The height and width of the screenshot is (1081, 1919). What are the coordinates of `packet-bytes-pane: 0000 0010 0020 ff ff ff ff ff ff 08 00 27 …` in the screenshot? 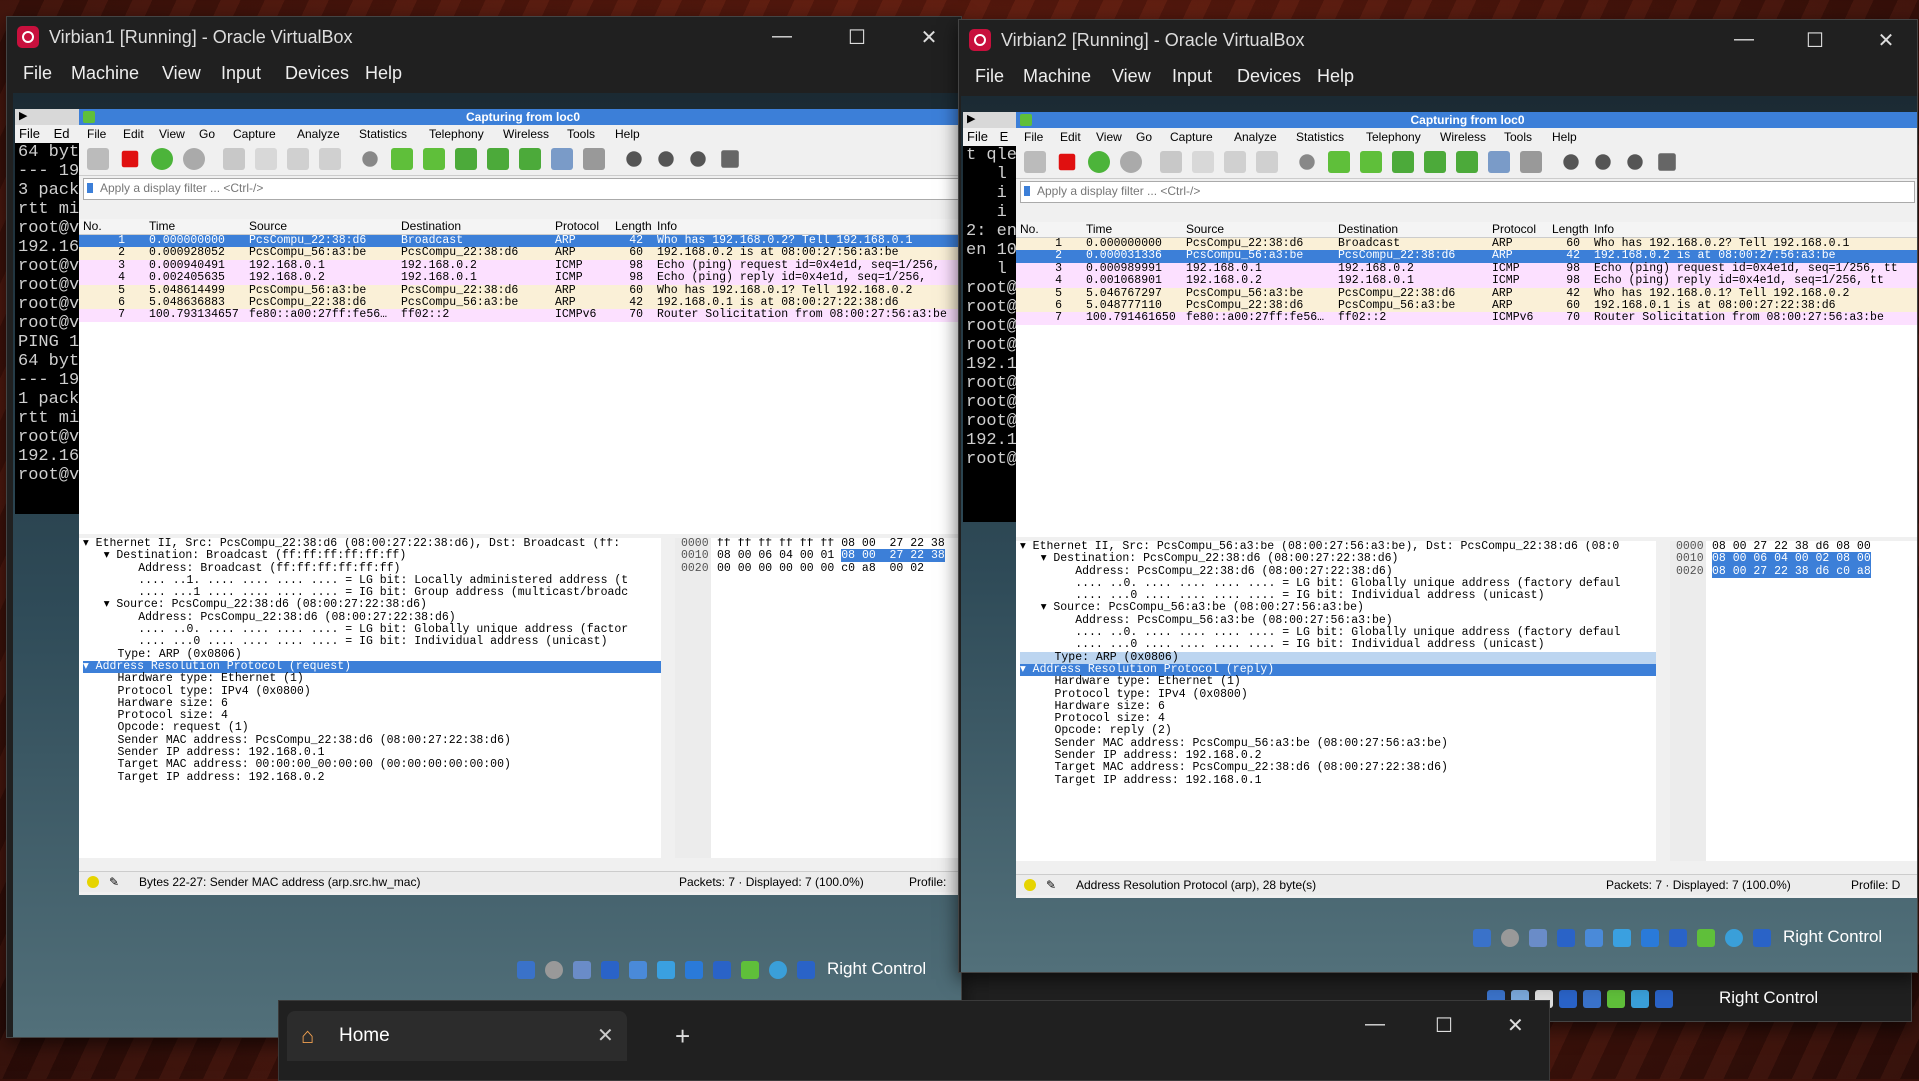 It's located at (818, 698).